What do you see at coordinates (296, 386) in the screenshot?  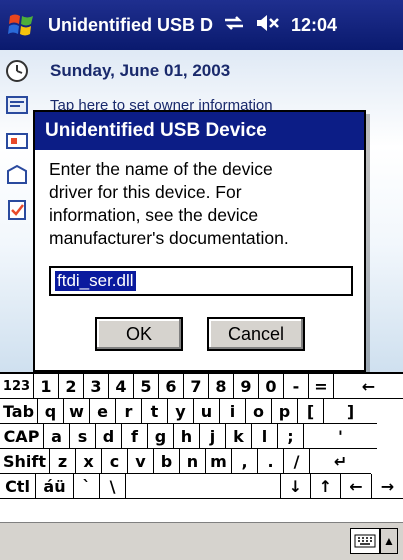 I see `key-minus: -` at bounding box center [296, 386].